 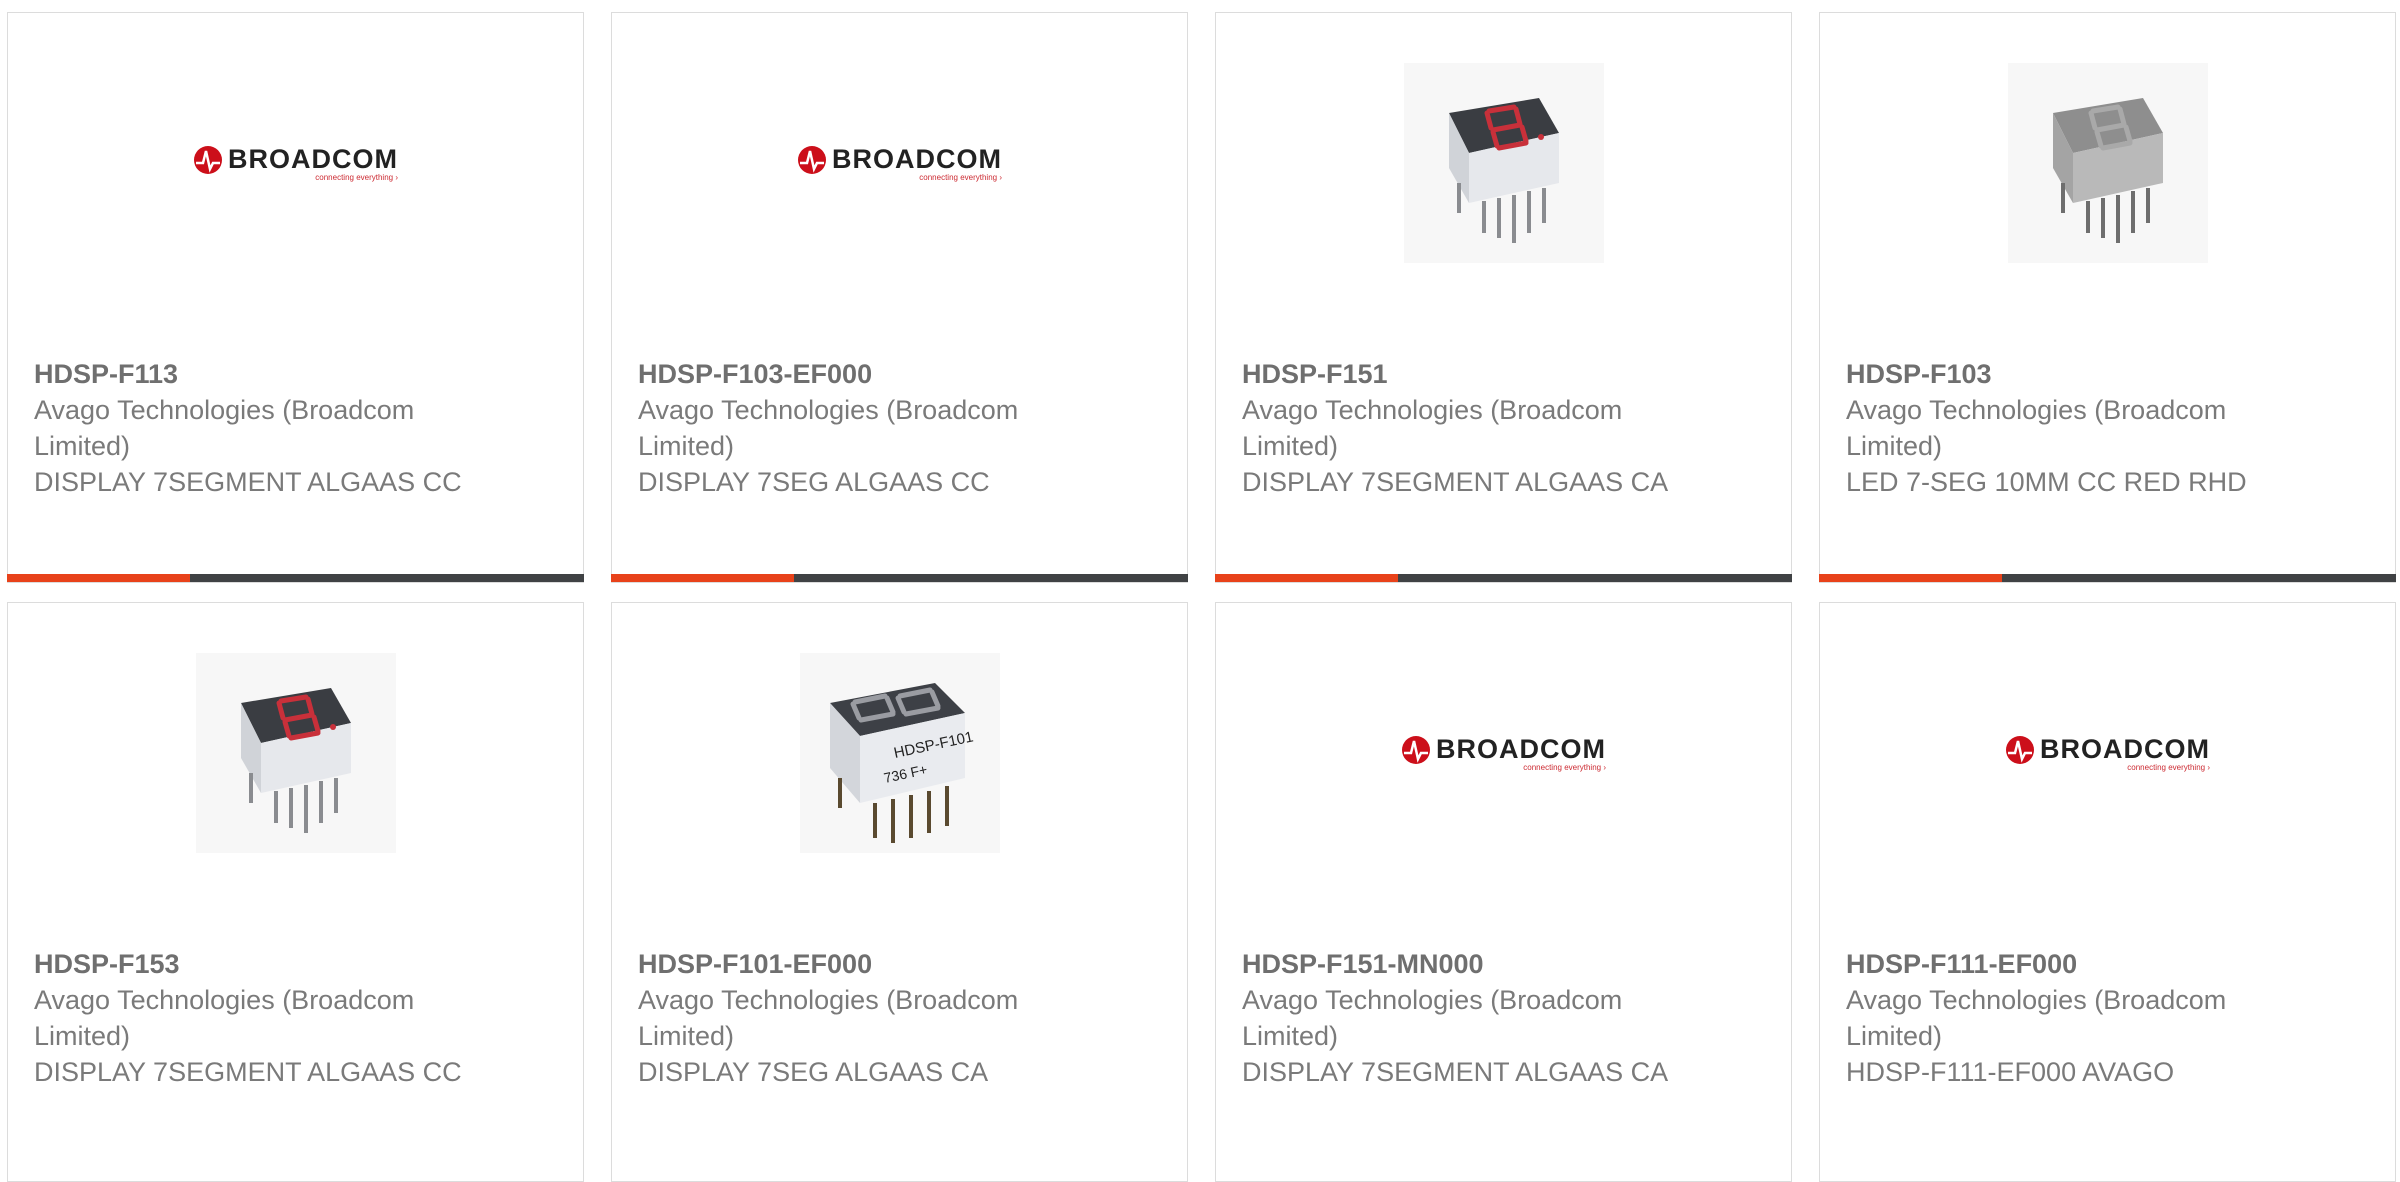 I want to click on part-number: HDSP-F151-MN000, so click(x=1462, y=964).